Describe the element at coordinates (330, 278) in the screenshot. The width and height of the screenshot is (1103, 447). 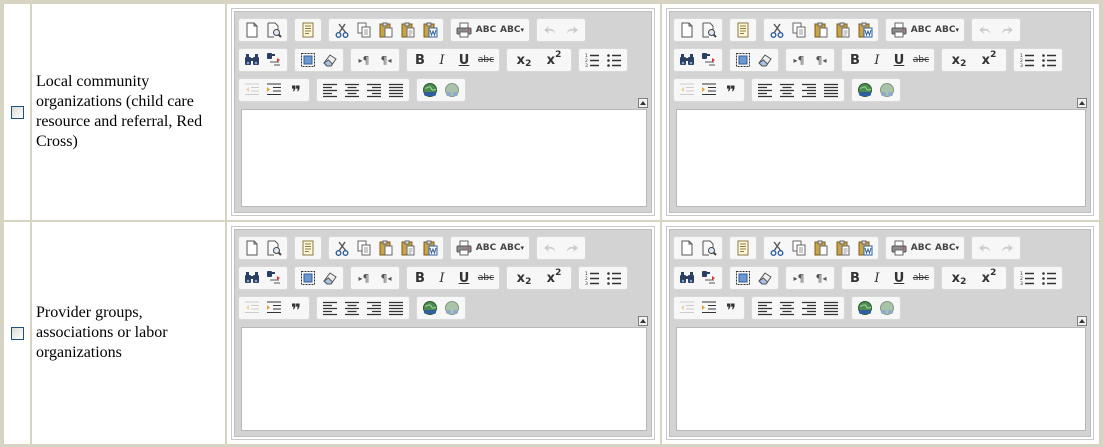
I see `remove-format-icon` at that location.